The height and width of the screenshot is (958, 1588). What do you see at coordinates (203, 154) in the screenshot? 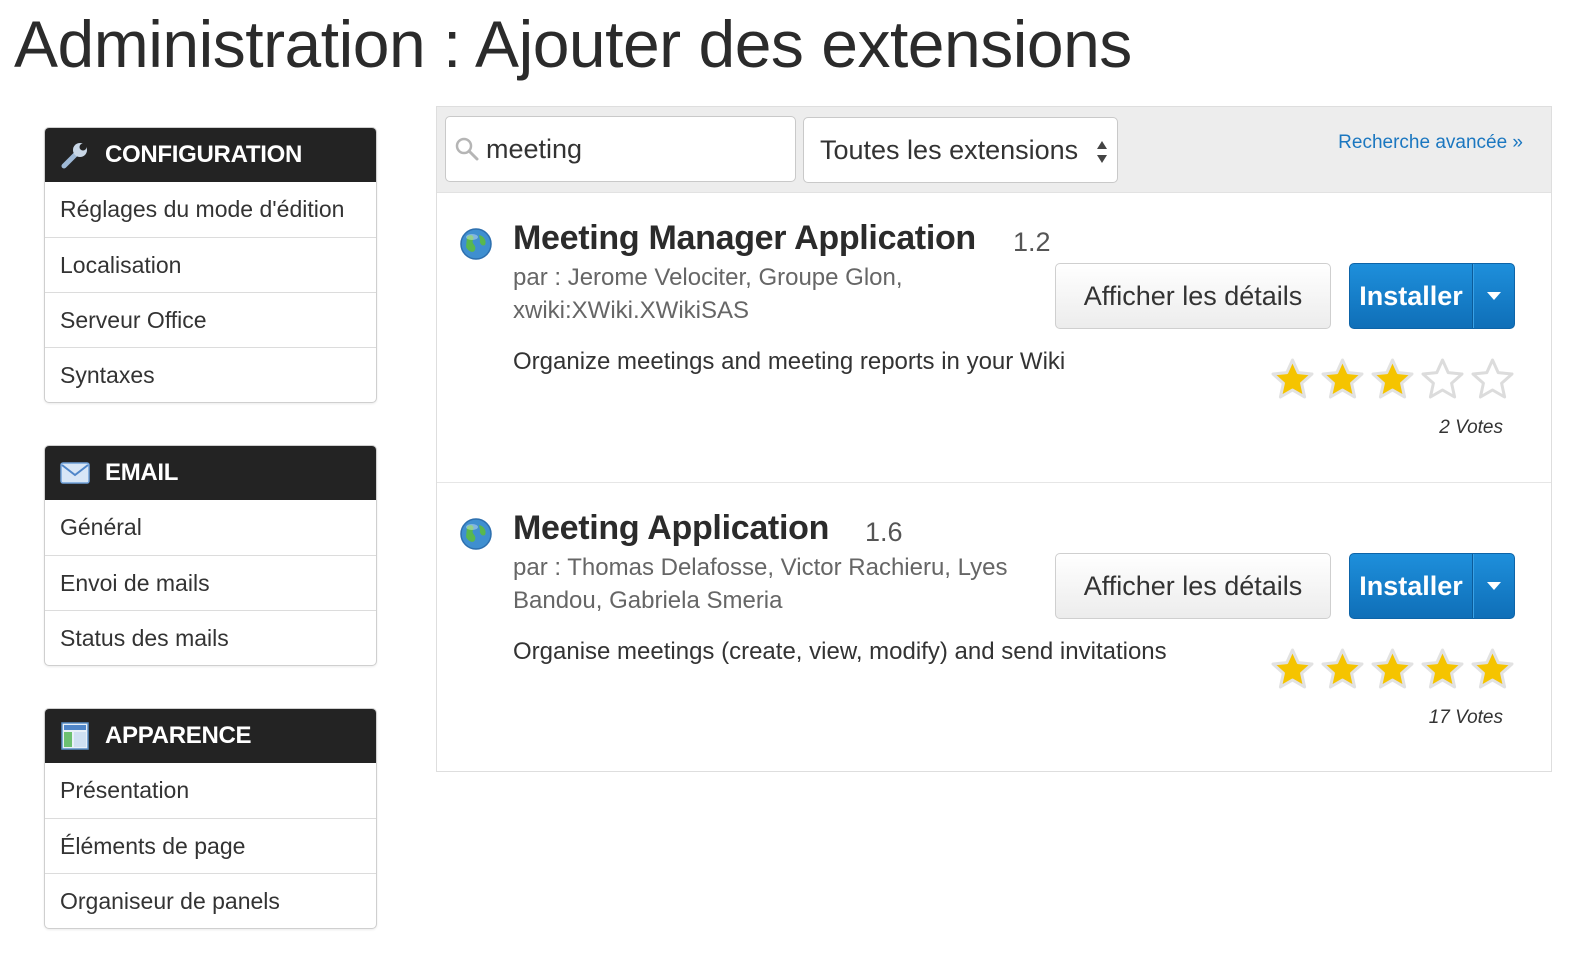
I see `panel-title-configuration: CONFIGURATION` at bounding box center [203, 154].